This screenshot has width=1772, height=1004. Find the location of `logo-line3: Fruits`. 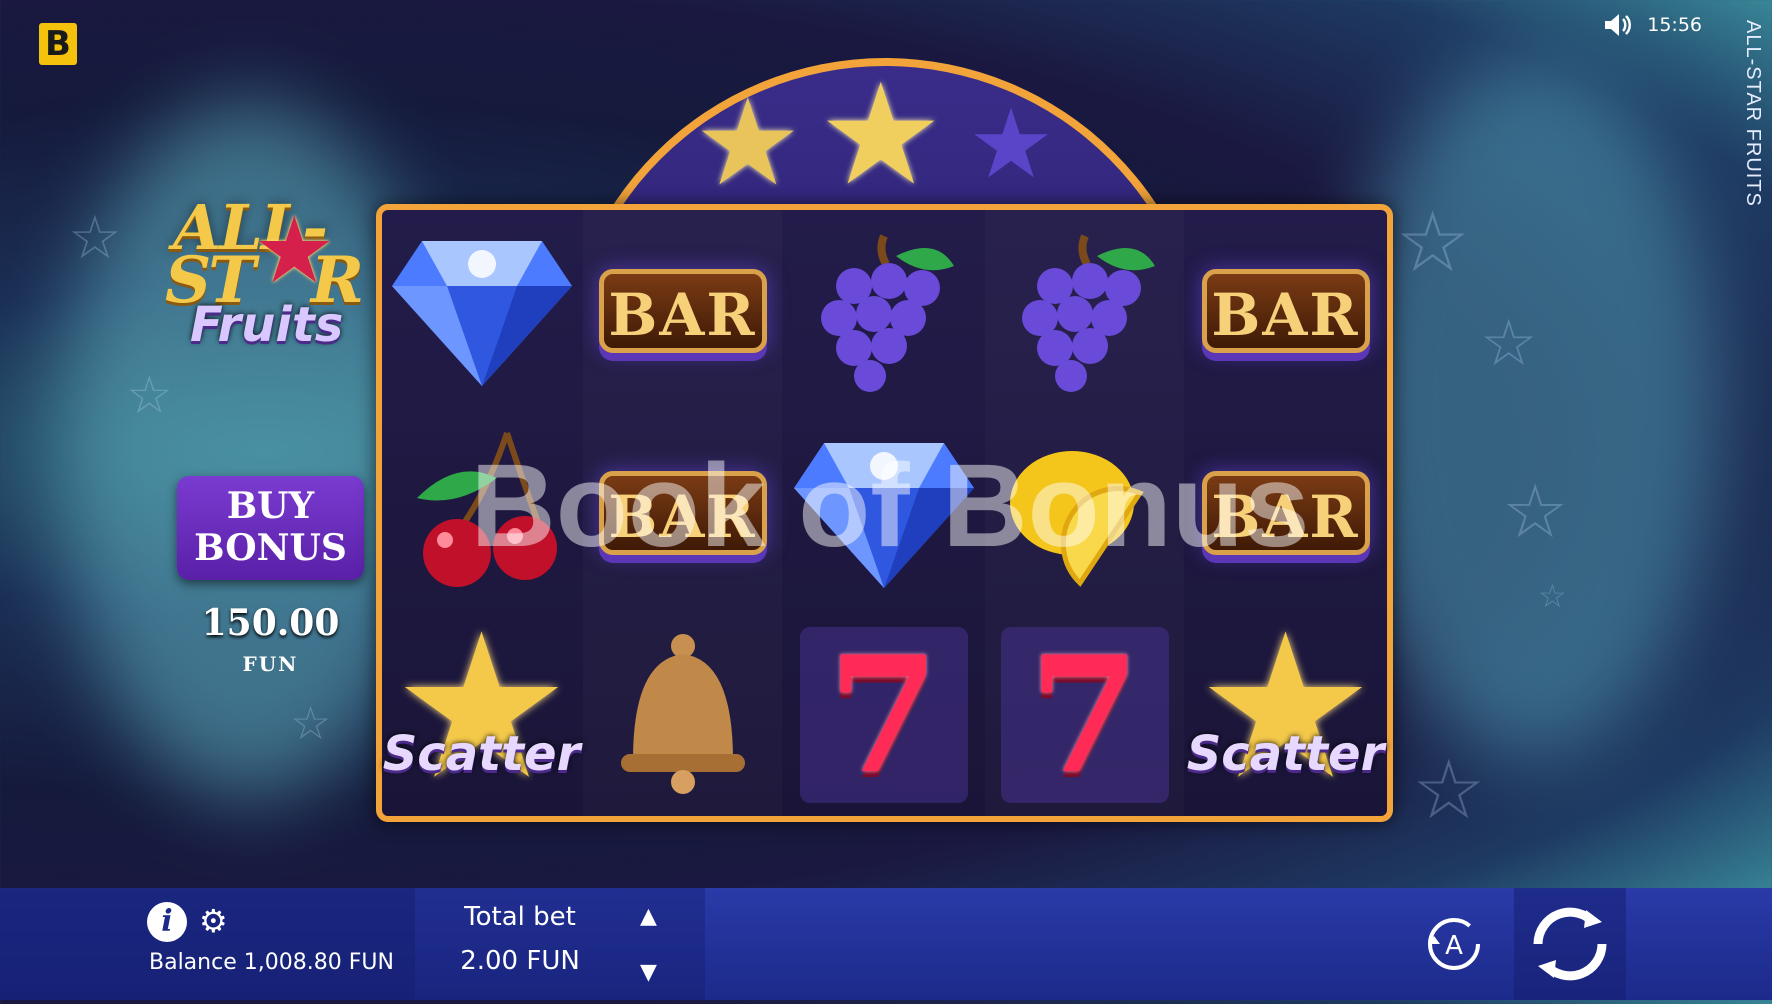

logo-line3: Fruits is located at coordinates (267, 325).